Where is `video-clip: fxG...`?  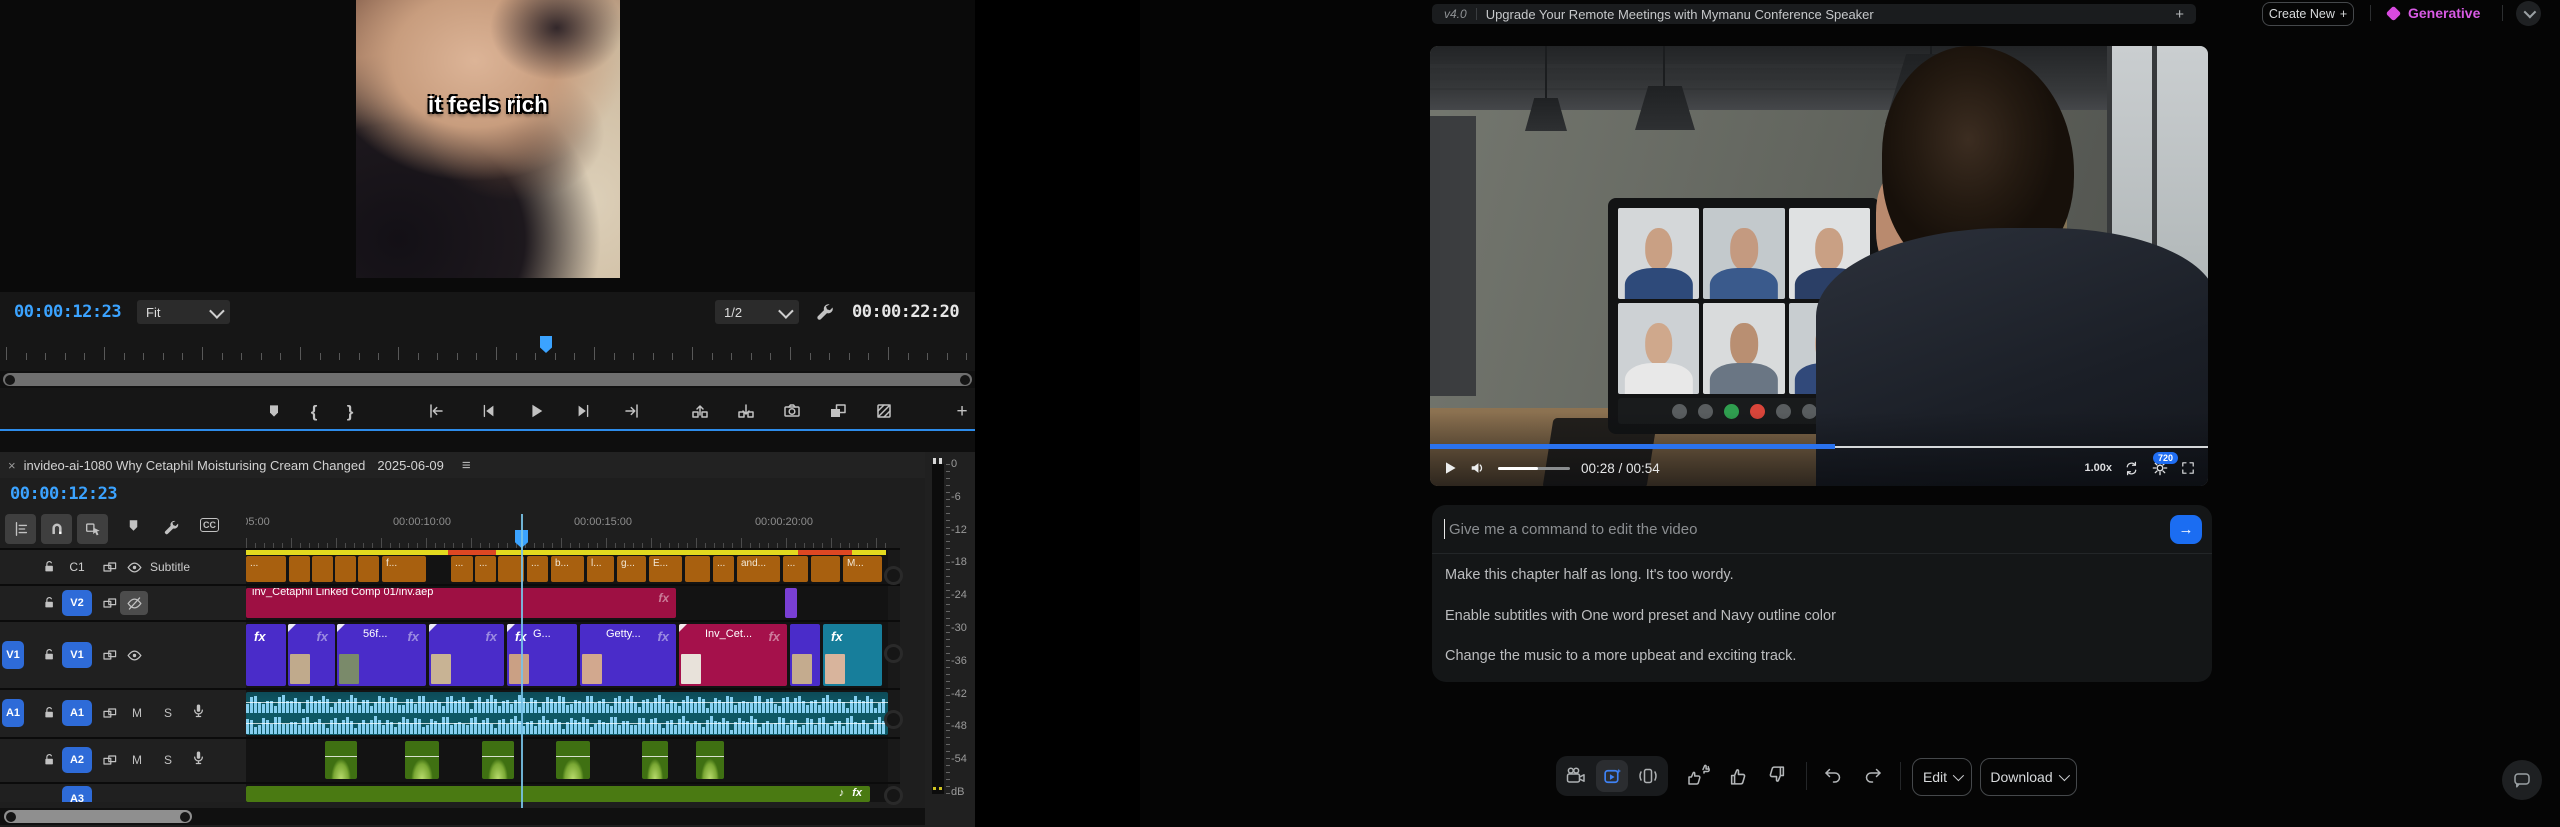 video-clip: fxG... is located at coordinates (542, 655).